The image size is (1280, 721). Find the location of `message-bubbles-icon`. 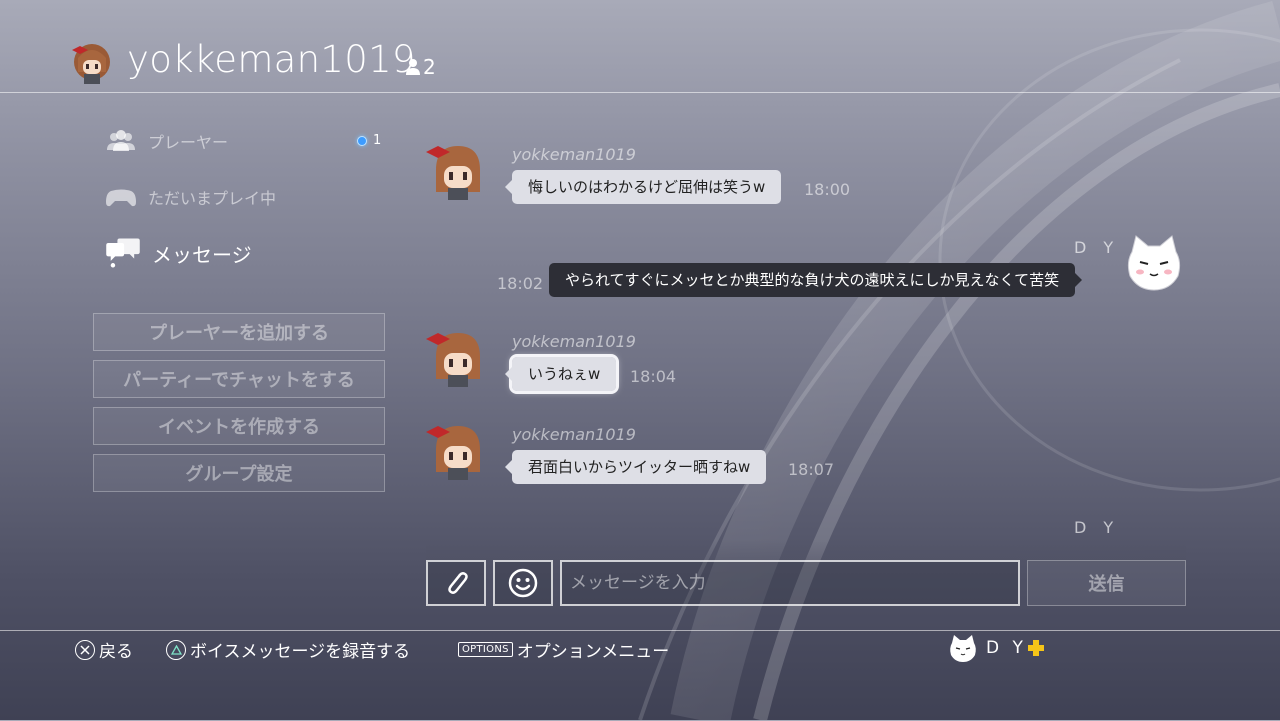

message-bubbles-icon is located at coordinates (123, 253).